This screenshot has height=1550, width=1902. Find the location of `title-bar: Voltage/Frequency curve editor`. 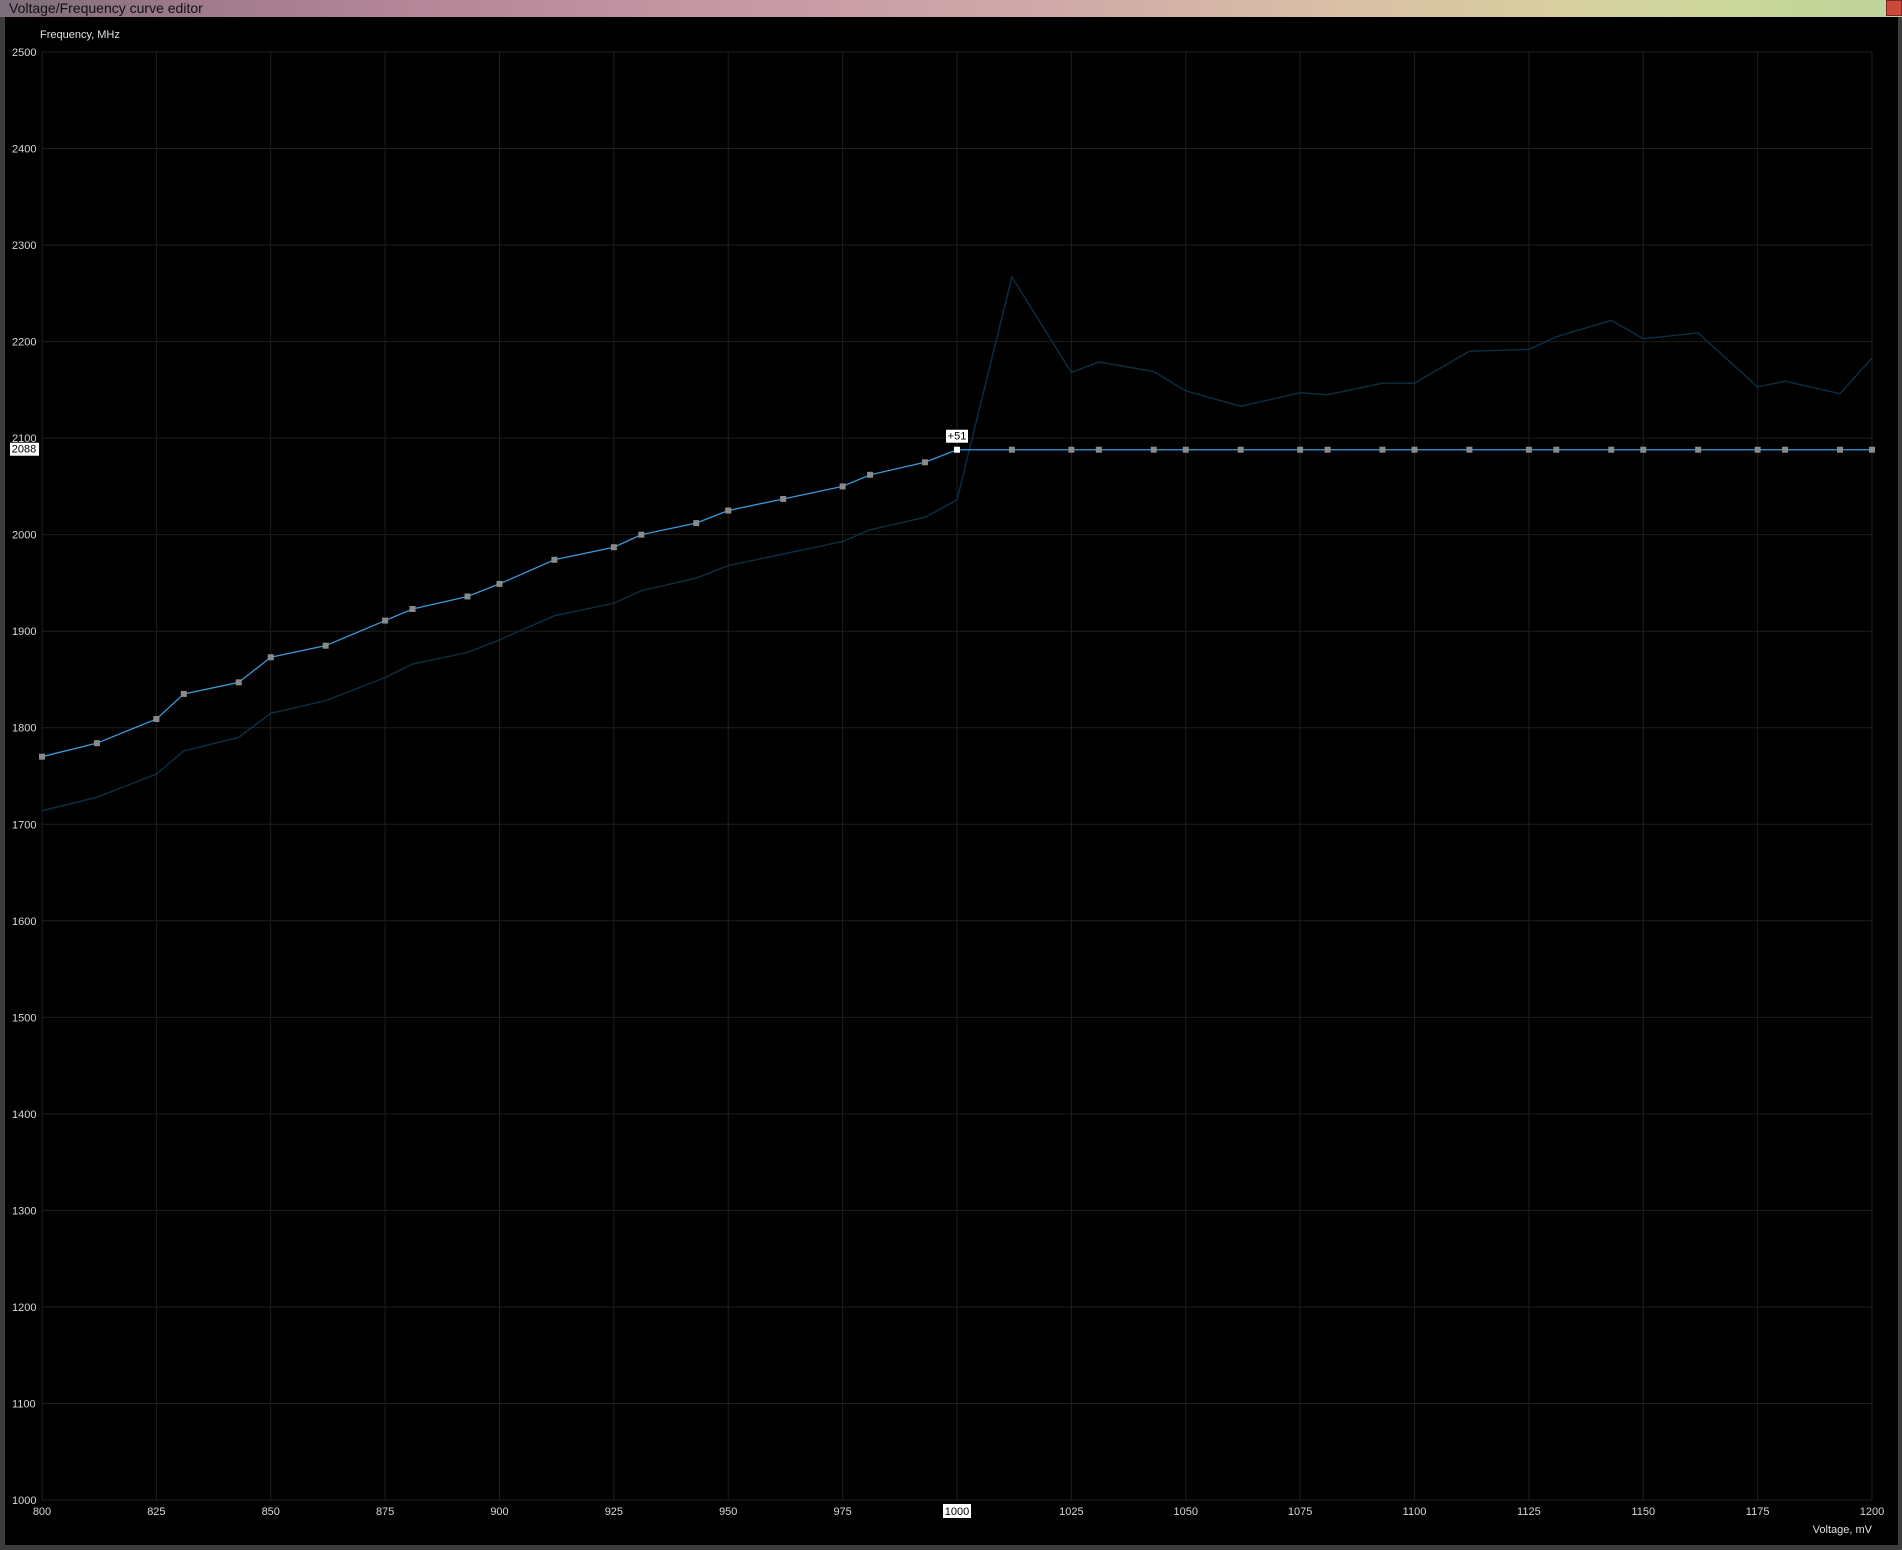

title-bar: Voltage/Frequency curve editor is located at coordinates (951, 9).